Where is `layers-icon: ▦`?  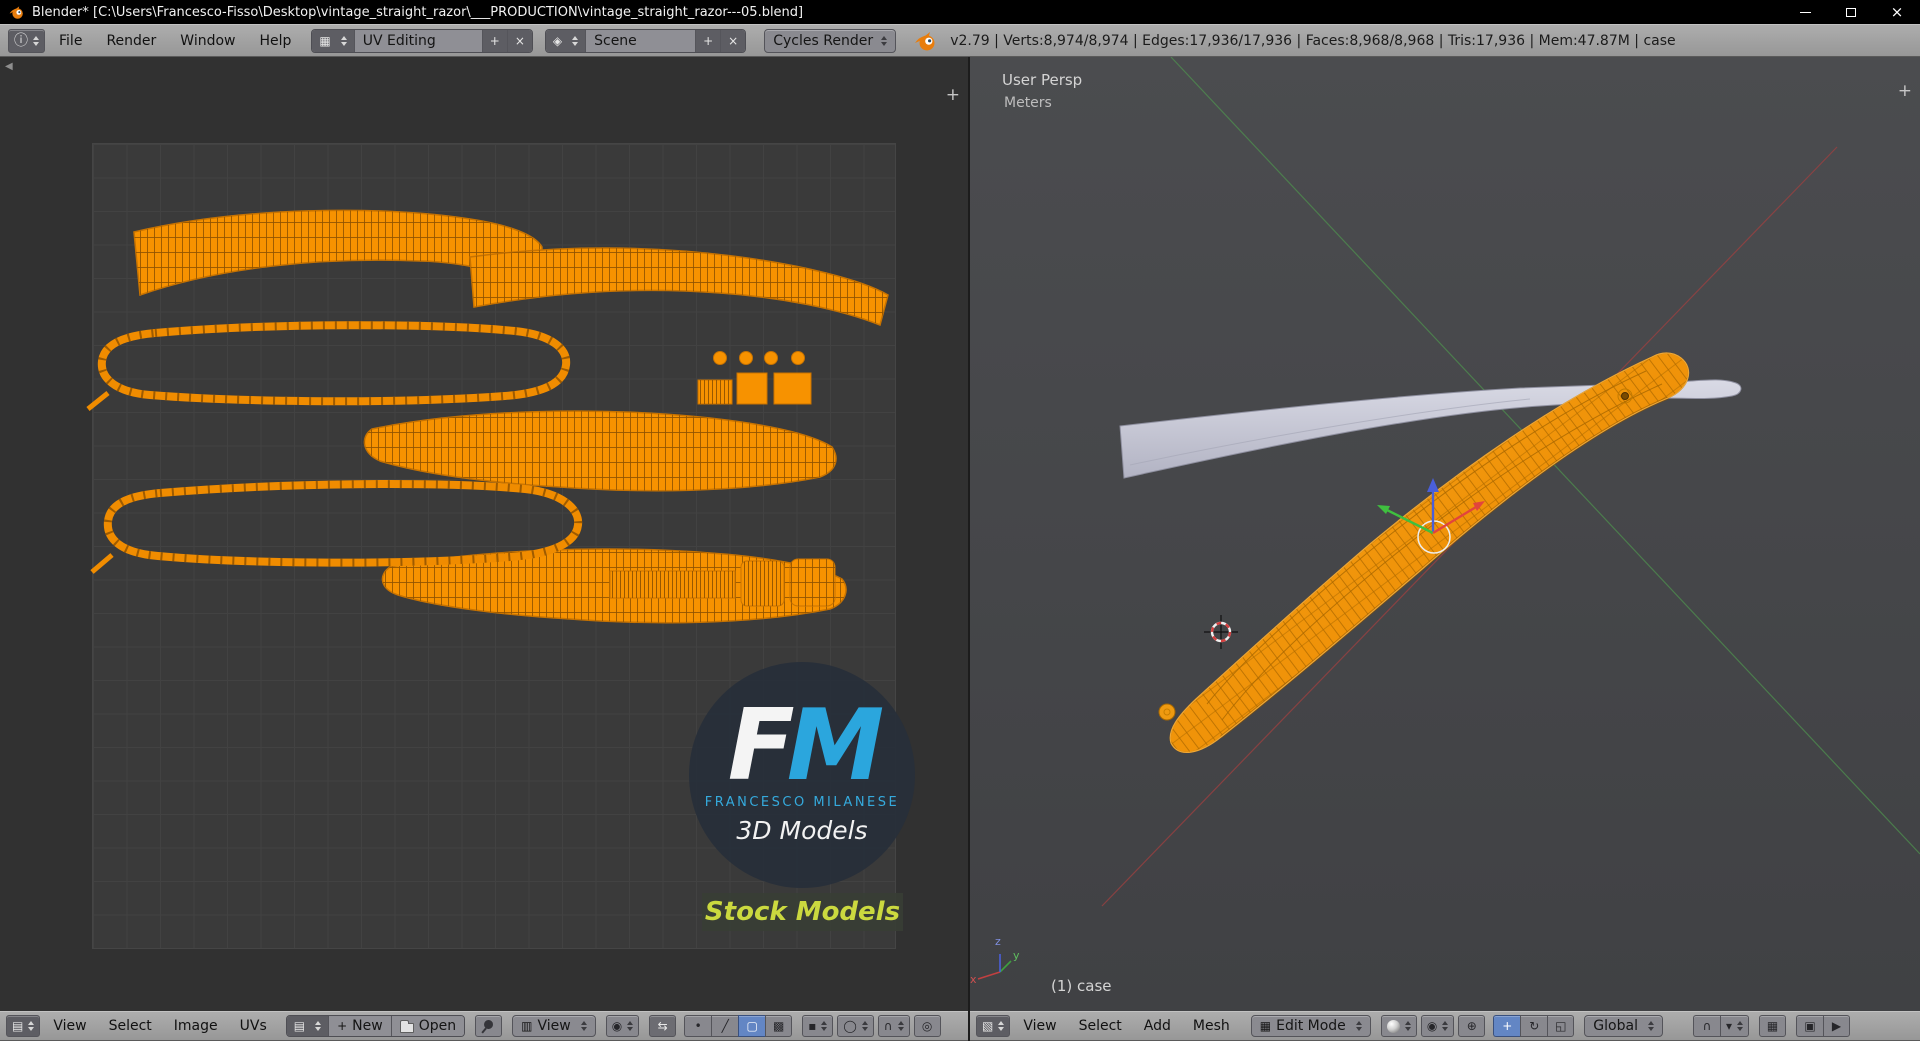
layers-icon: ▦ is located at coordinates (1772, 1026).